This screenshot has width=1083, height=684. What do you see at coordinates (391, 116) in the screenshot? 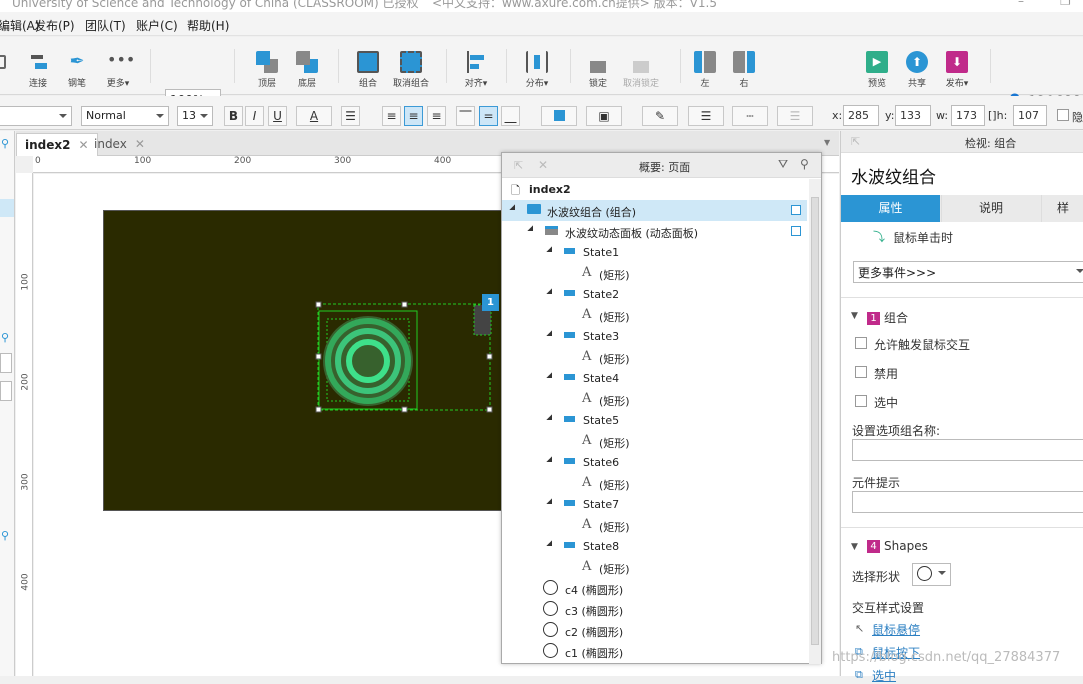
I see `align-left-button: ≡` at bounding box center [391, 116].